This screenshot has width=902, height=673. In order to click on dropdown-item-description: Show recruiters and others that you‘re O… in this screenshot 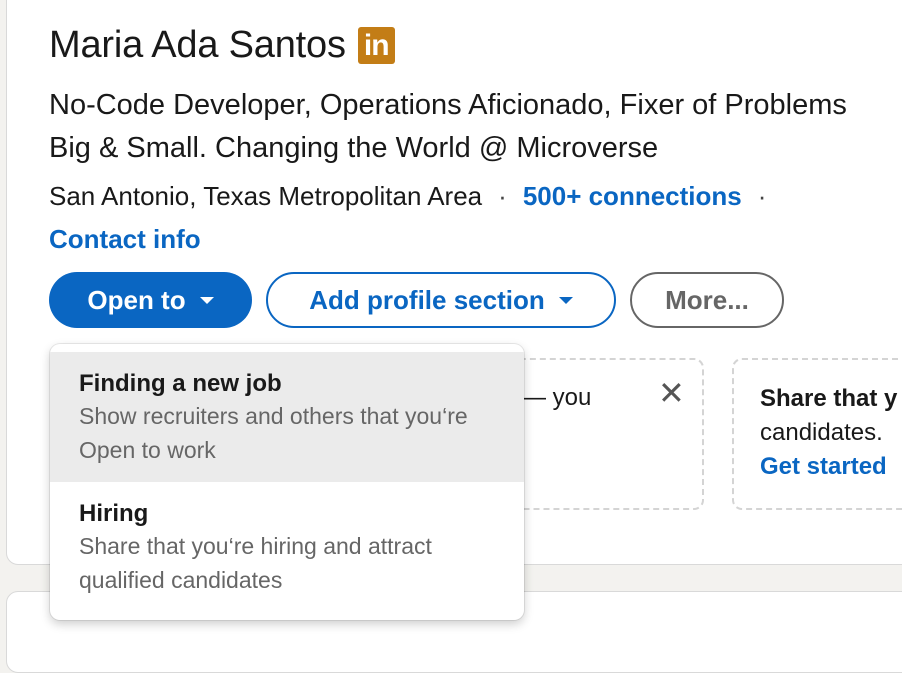, I will do `click(273, 433)`.